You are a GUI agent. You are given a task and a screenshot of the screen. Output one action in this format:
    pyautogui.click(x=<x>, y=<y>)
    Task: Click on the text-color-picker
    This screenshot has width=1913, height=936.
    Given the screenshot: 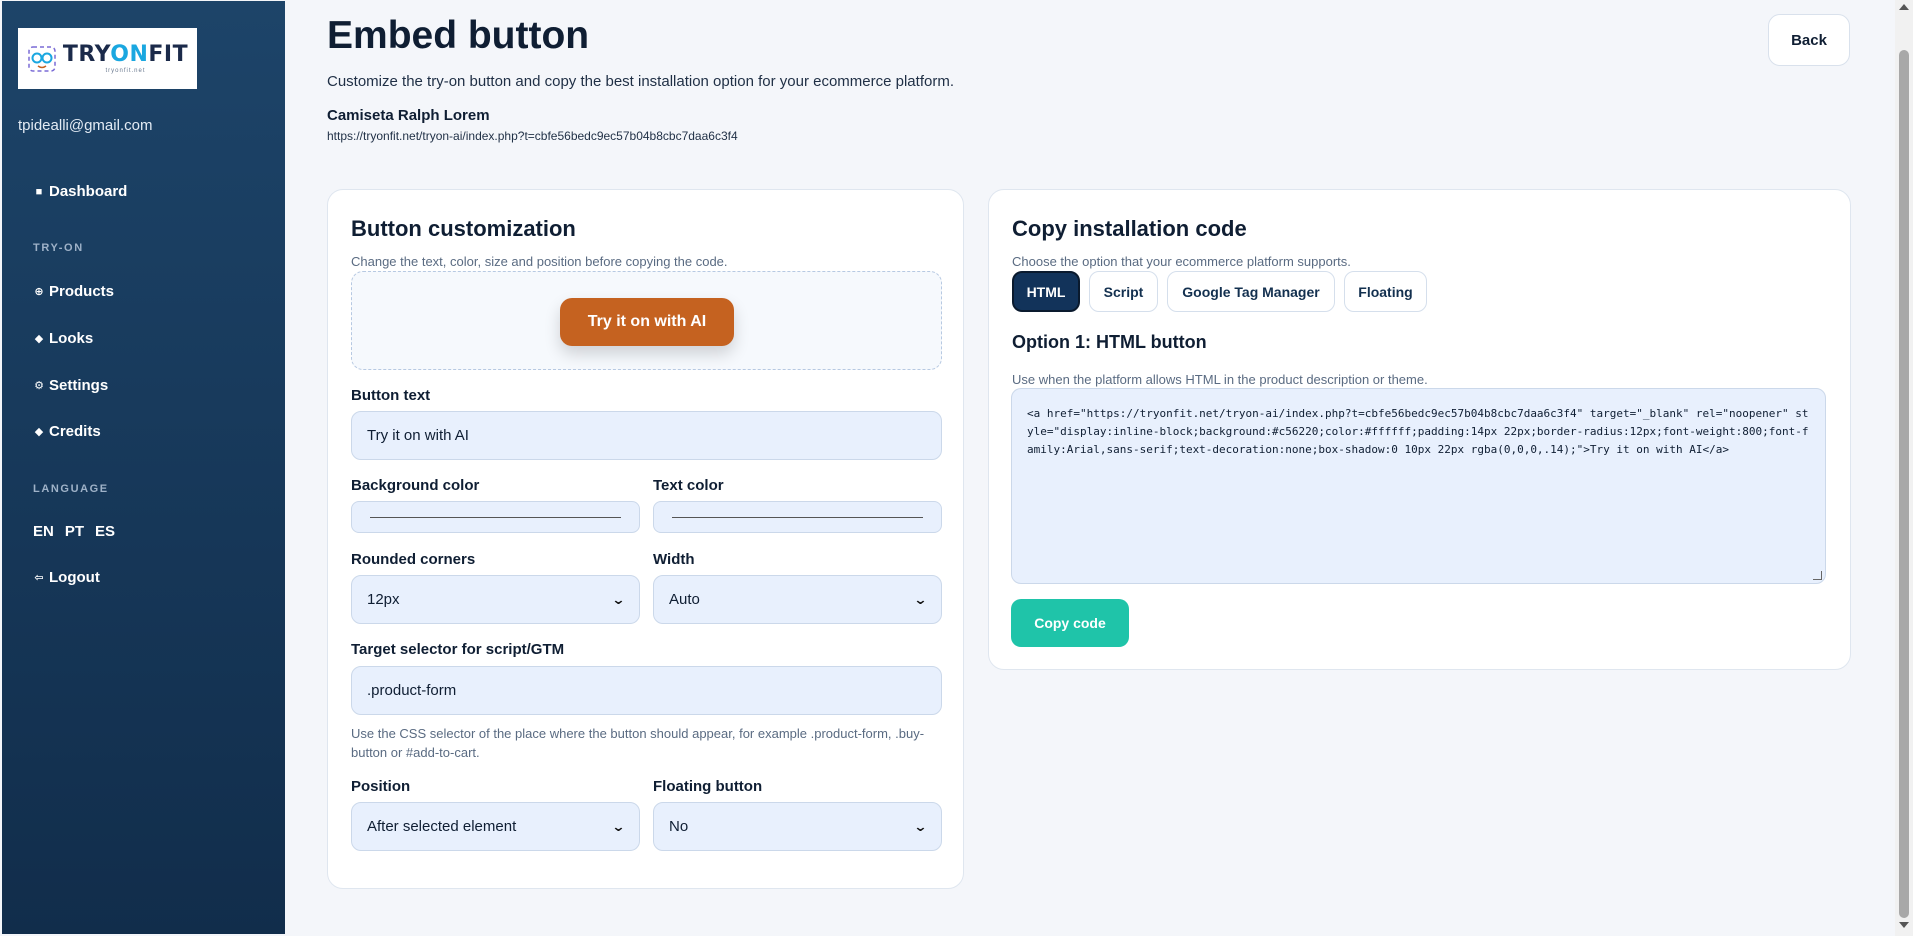 What is the action you would take?
    pyautogui.click(x=797, y=517)
    